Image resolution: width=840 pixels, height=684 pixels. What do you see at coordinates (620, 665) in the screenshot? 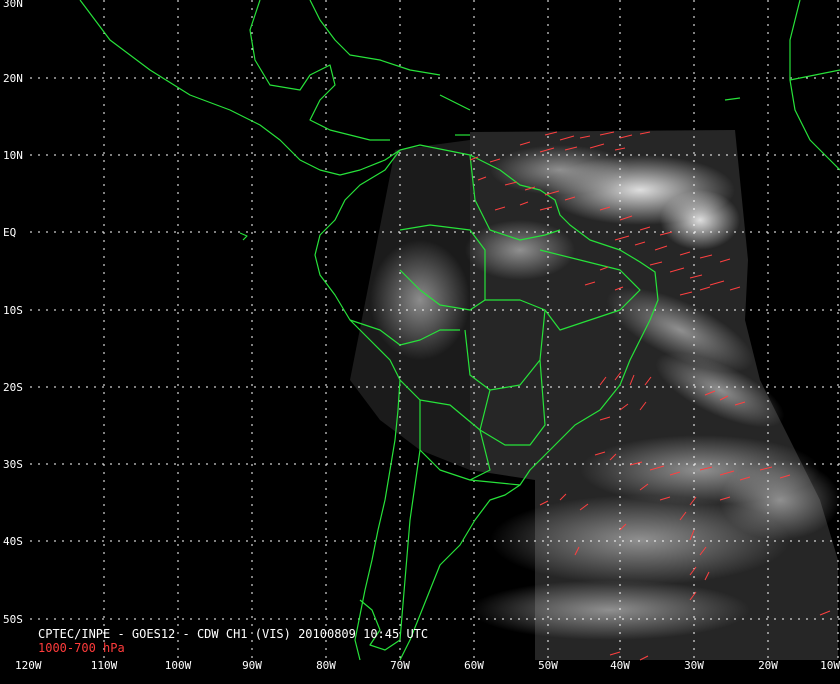
I see `longitude-label: 40W` at bounding box center [620, 665].